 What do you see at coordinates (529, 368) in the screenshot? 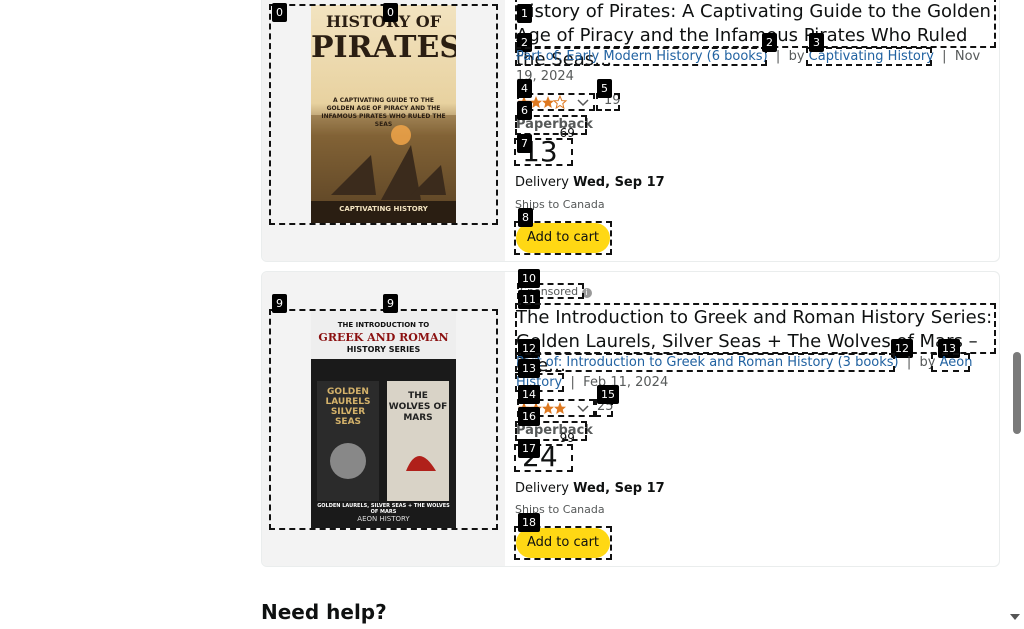
I see `tag-label: 13` at bounding box center [529, 368].